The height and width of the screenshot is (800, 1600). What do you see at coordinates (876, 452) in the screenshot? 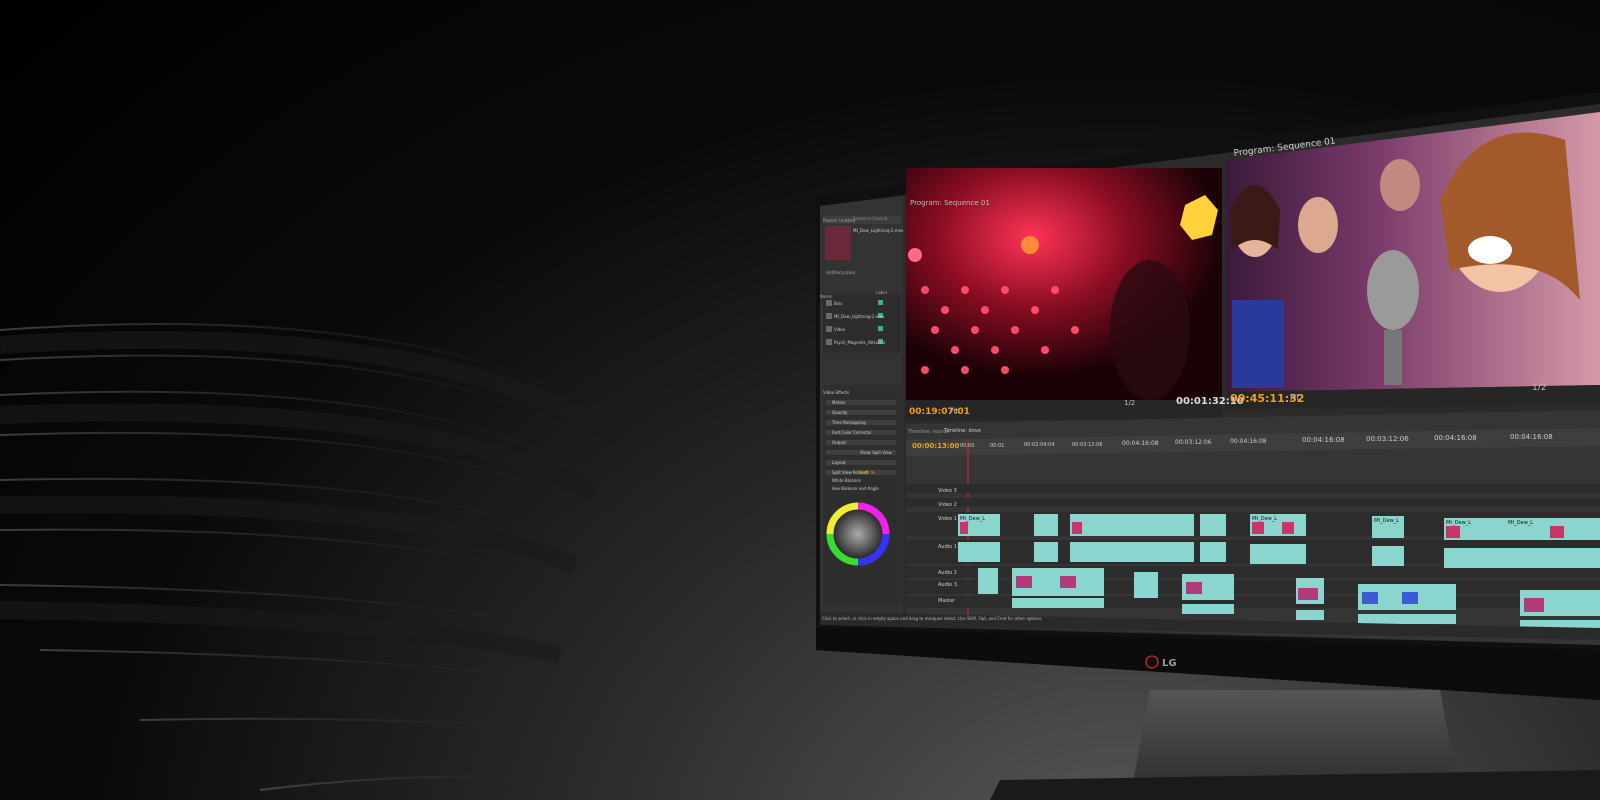
I see `effect-row: Show Split View` at bounding box center [876, 452].